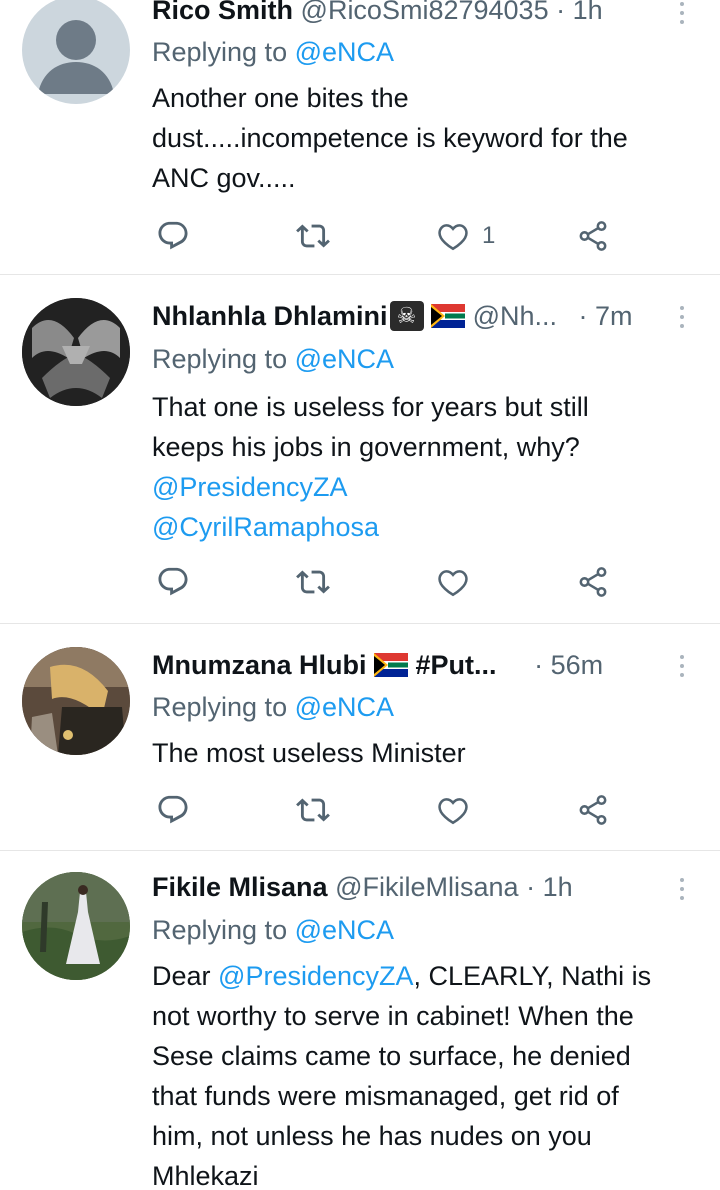 Image resolution: width=720 pixels, height=1190 pixels. Describe the element at coordinates (205, 1175) in the screenshot. I see `text-line: Mhlekazi` at that location.